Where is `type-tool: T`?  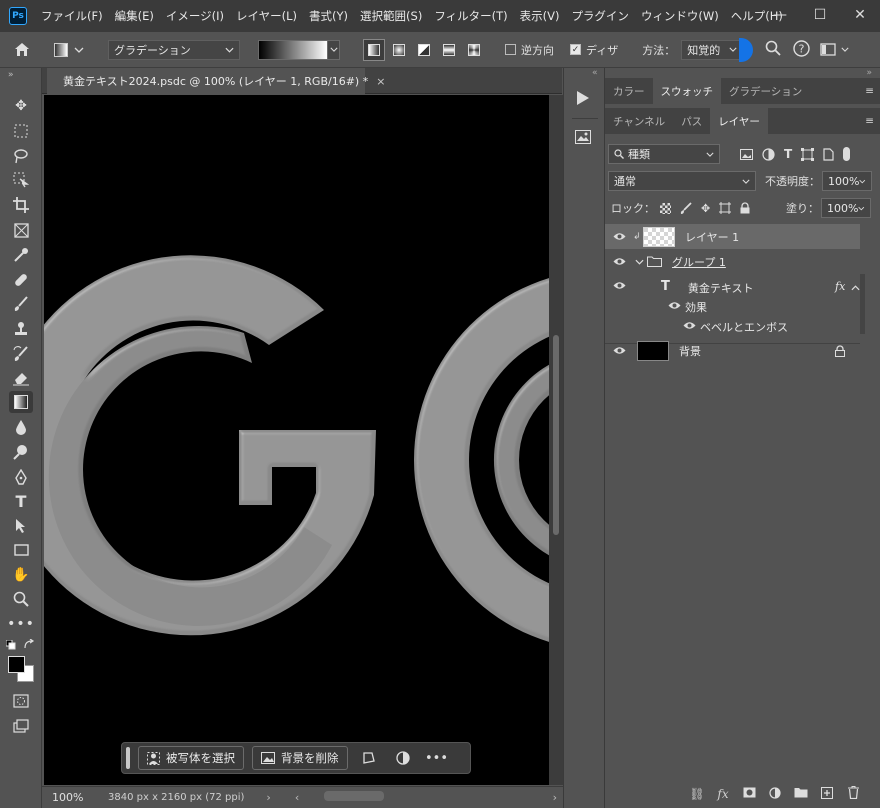 type-tool: T is located at coordinates (21, 501).